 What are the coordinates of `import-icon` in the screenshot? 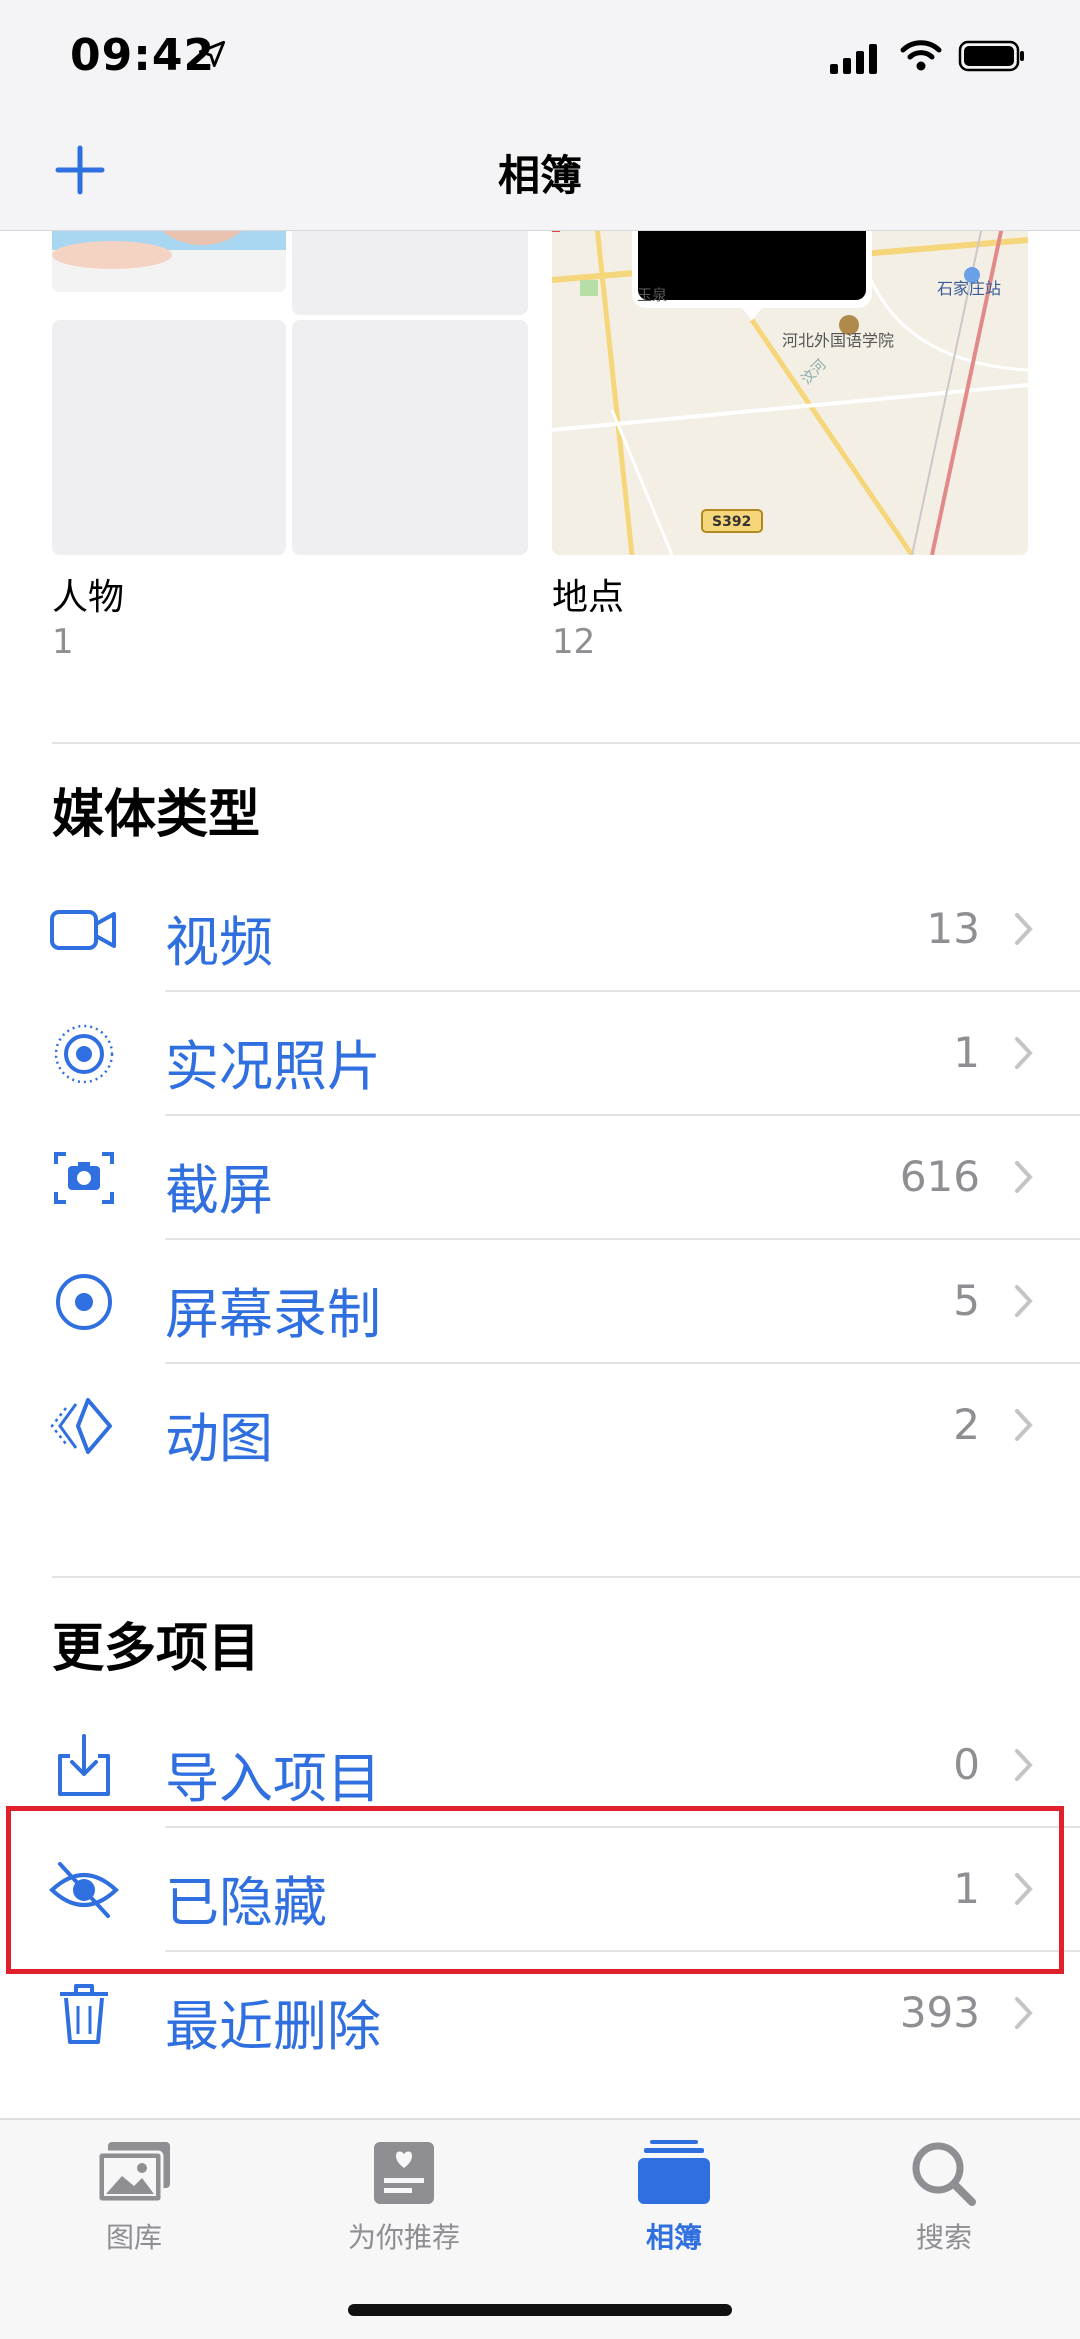 It's located at (84, 1765).